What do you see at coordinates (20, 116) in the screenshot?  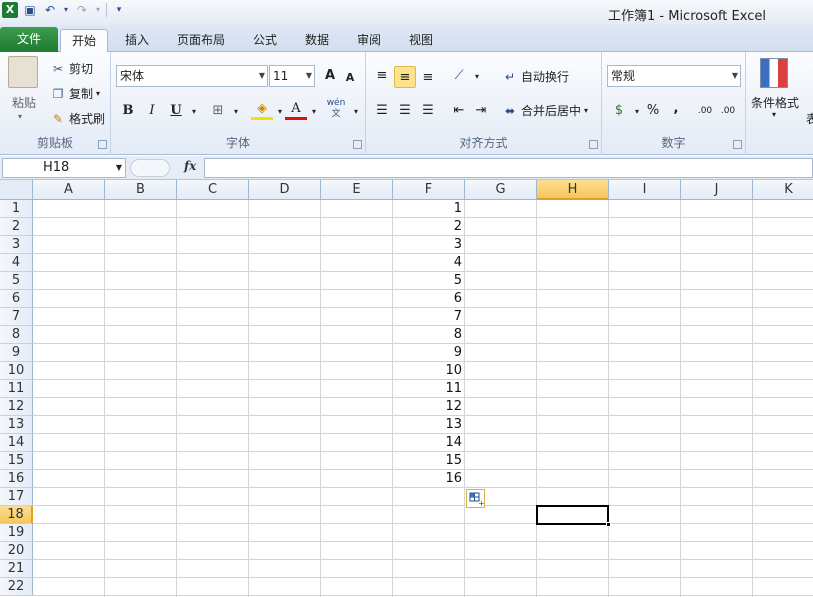 I see `paste-dropdown-icon: ▾` at bounding box center [20, 116].